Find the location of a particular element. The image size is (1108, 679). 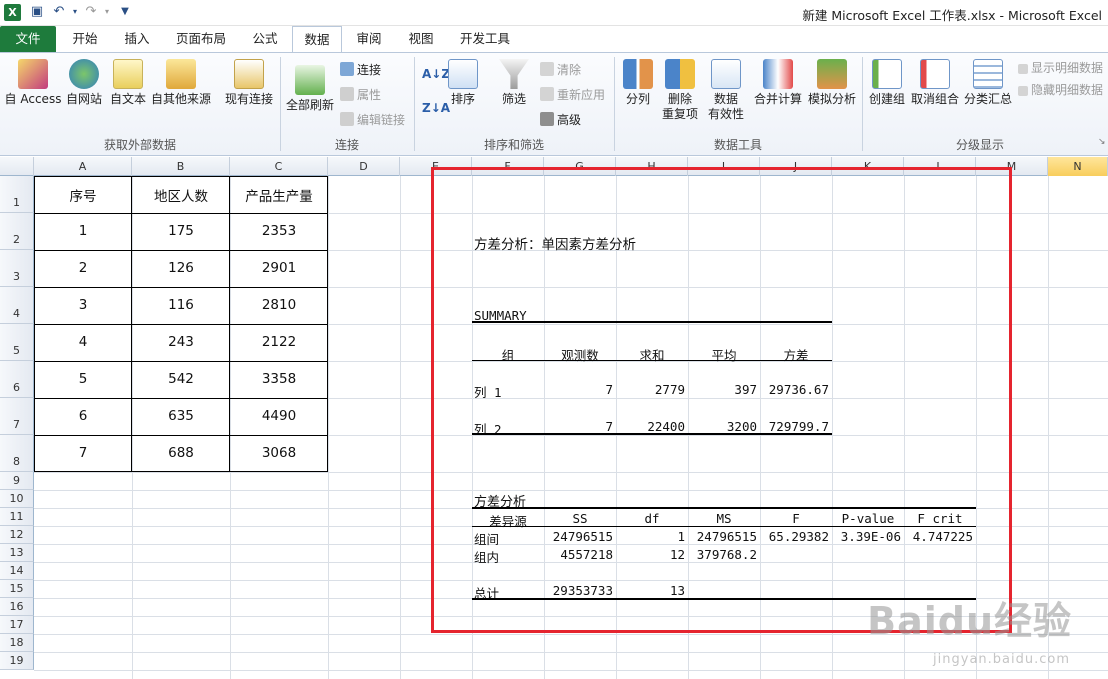

table-cell: 6 is located at coordinates (83, 416).